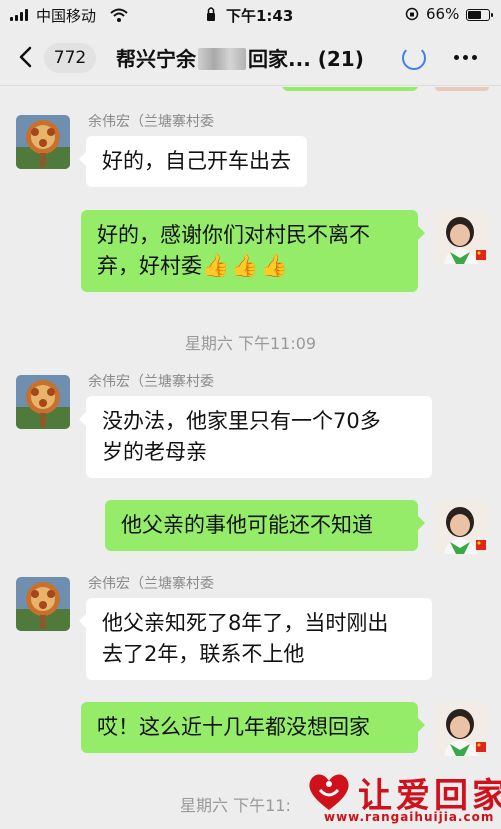 The image size is (501, 829). I want to click on wifi-icon, so click(119, 15).